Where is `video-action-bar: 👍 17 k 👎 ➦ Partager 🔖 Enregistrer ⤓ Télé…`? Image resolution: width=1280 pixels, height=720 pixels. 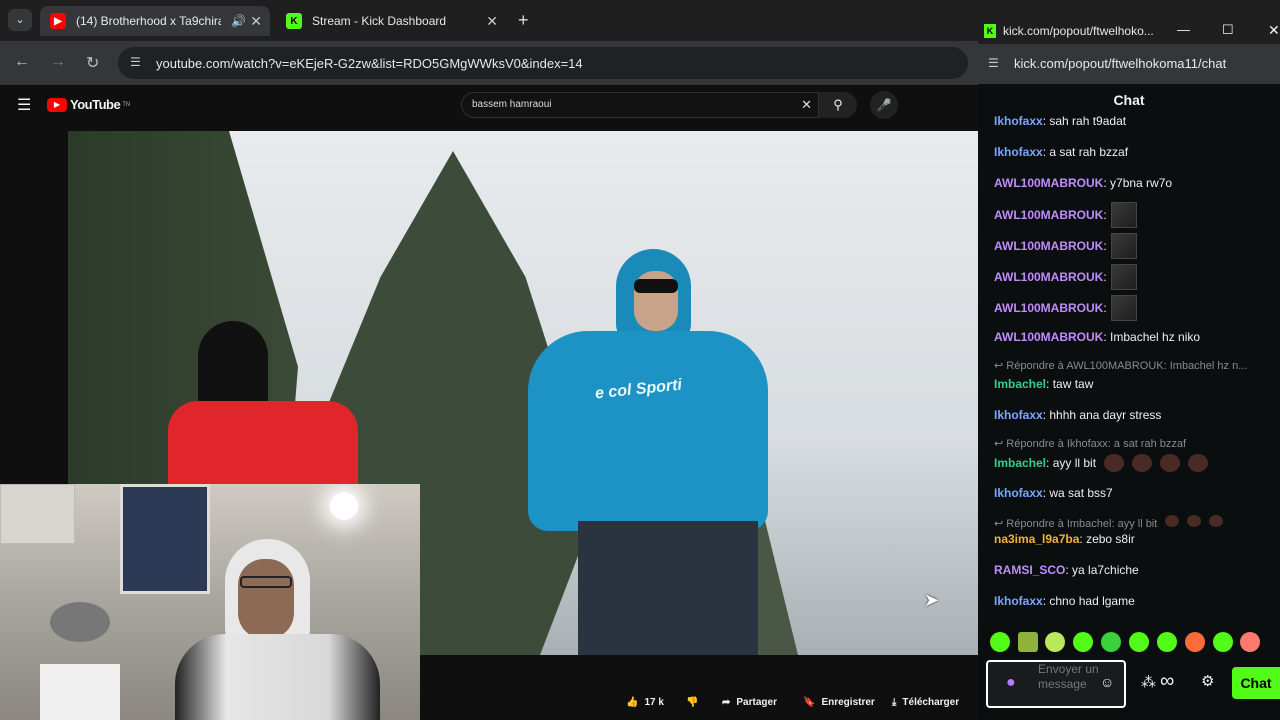
video-action-bar: 👍 17 k 👎 ➦ Partager 🔖 Enregistrer ⤓ Télé… is located at coordinates (699, 687).